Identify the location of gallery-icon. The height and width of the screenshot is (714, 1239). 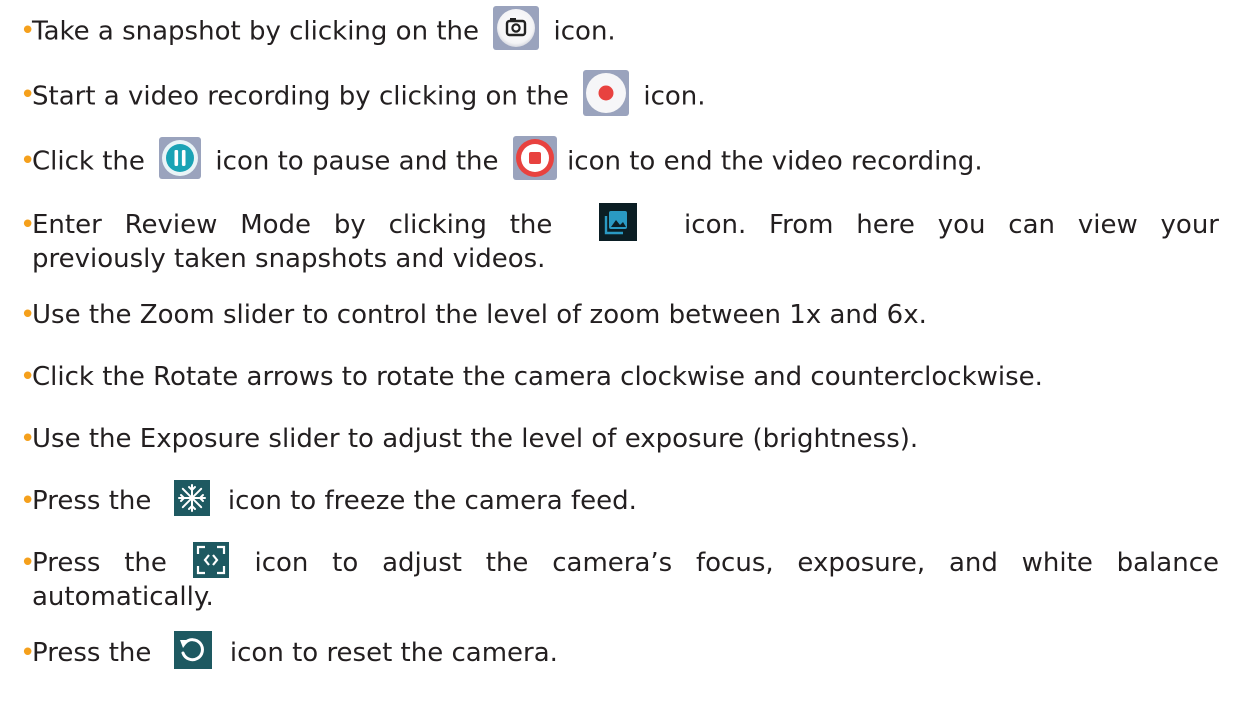
(618, 221).